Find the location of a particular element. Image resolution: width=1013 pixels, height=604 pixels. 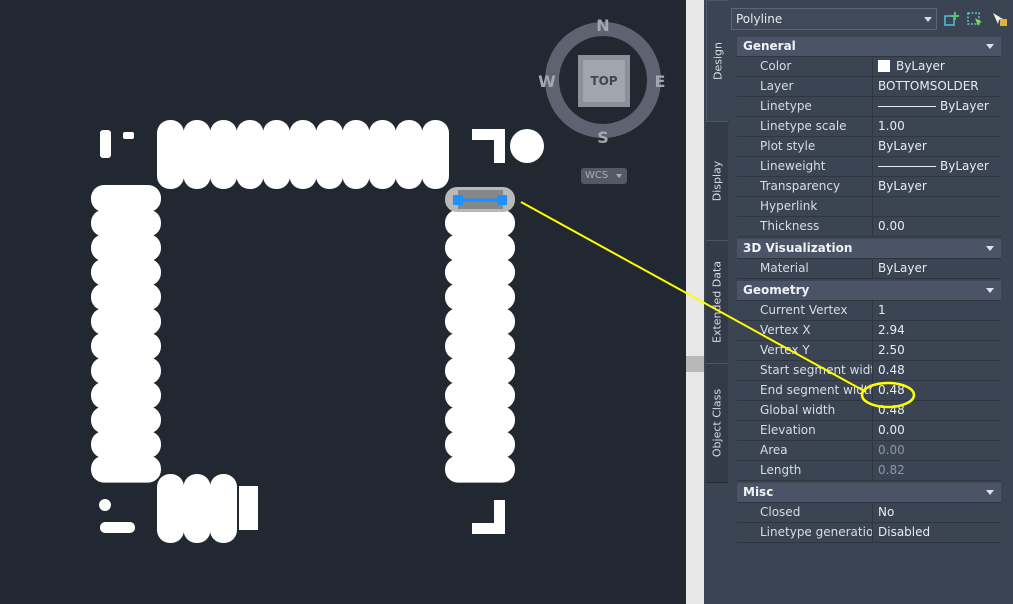

property-value: 1 is located at coordinates (937, 310).